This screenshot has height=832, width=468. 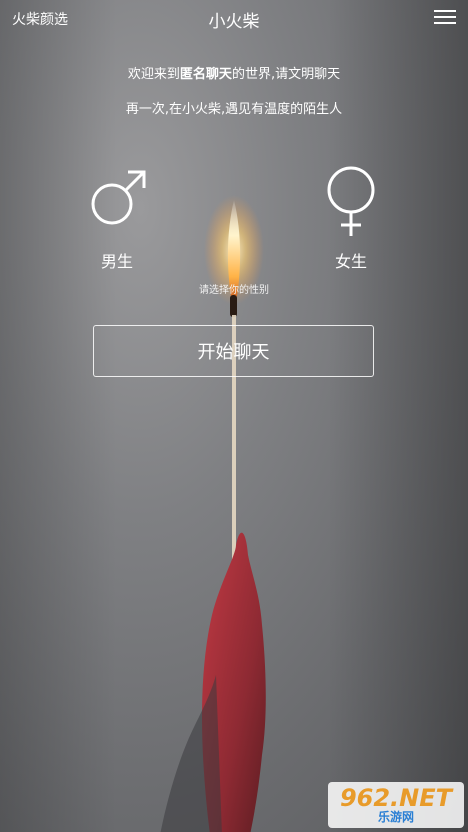 What do you see at coordinates (350, 261) in the screenshot?
I see `female-label: 女生` at bounding box center [350, 261].